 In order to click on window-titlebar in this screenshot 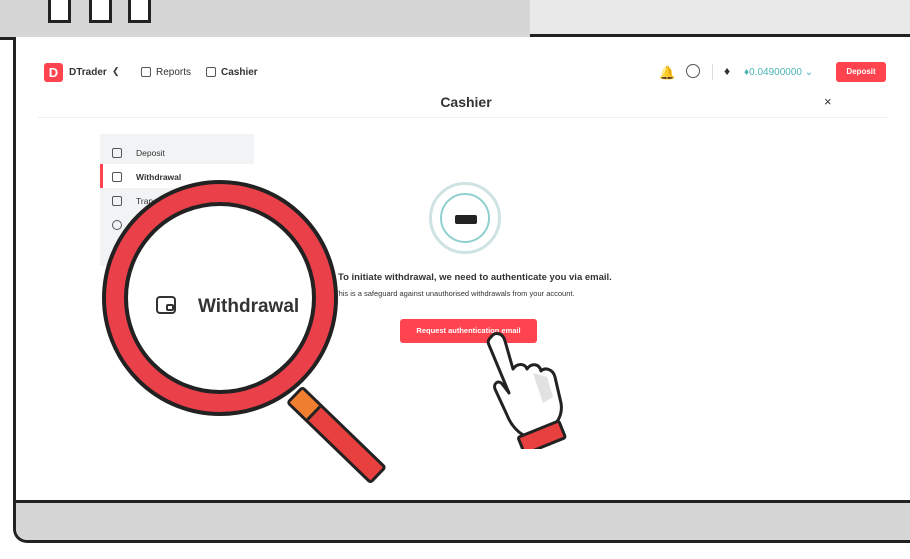, I will do `click(266, 20)`.